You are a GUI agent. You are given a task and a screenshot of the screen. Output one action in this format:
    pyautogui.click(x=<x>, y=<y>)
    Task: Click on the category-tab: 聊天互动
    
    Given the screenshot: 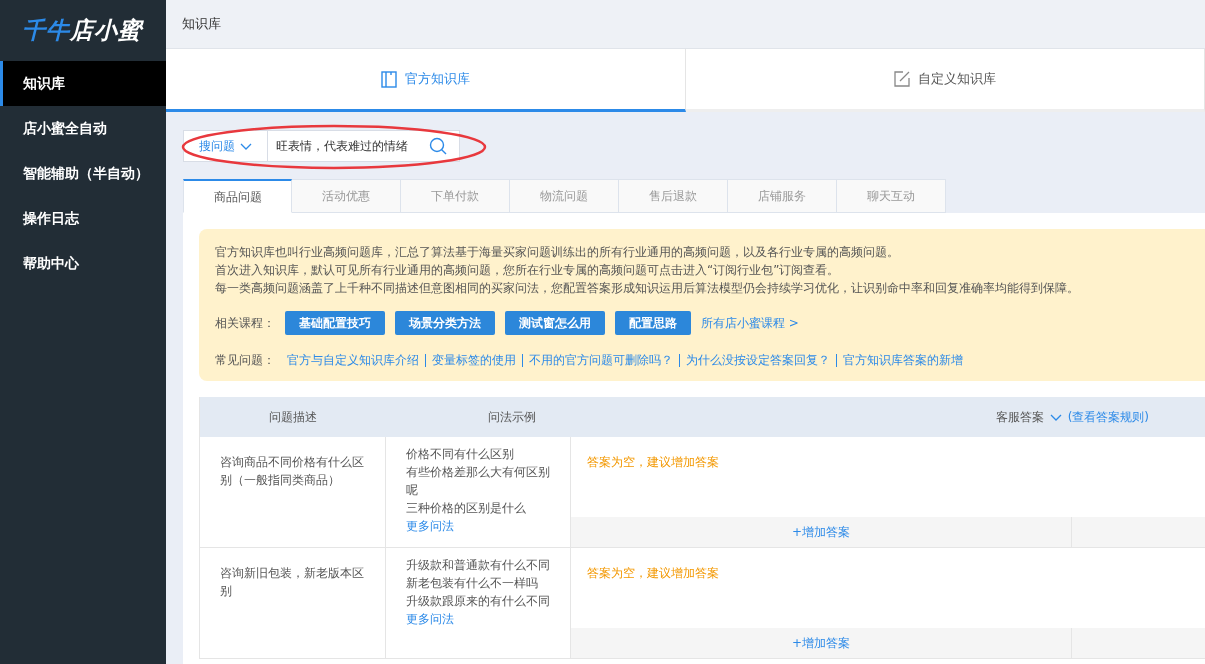 What is the action you would take?
    pyautogui.click(x=891, y=196)
    